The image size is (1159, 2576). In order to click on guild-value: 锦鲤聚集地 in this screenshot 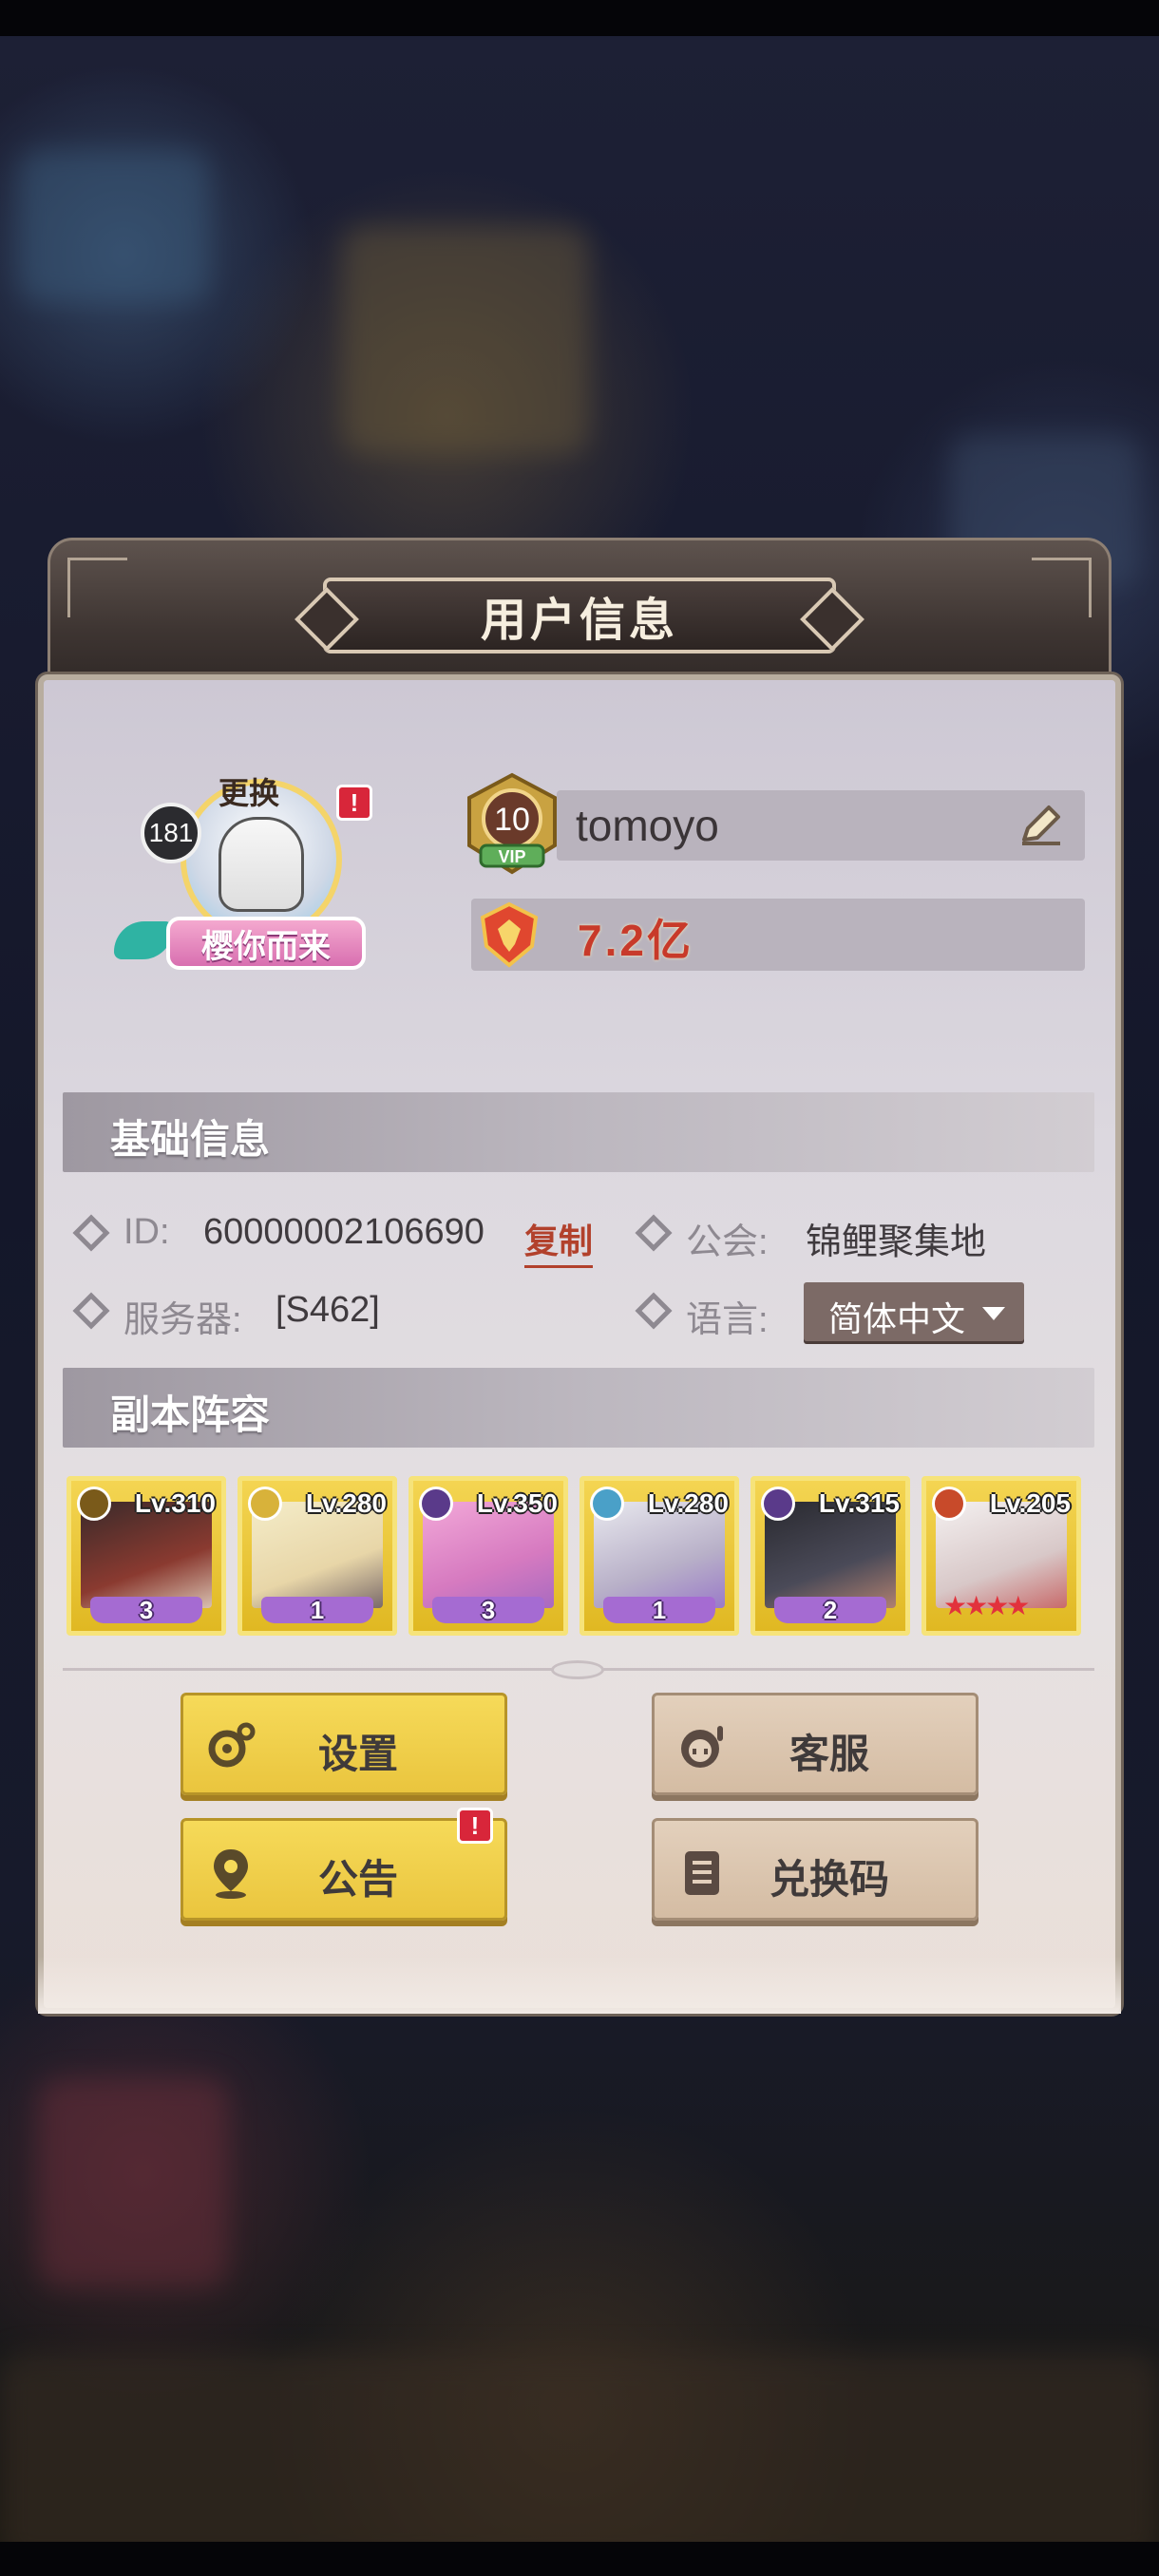, I will do `click(896, 1242)`.